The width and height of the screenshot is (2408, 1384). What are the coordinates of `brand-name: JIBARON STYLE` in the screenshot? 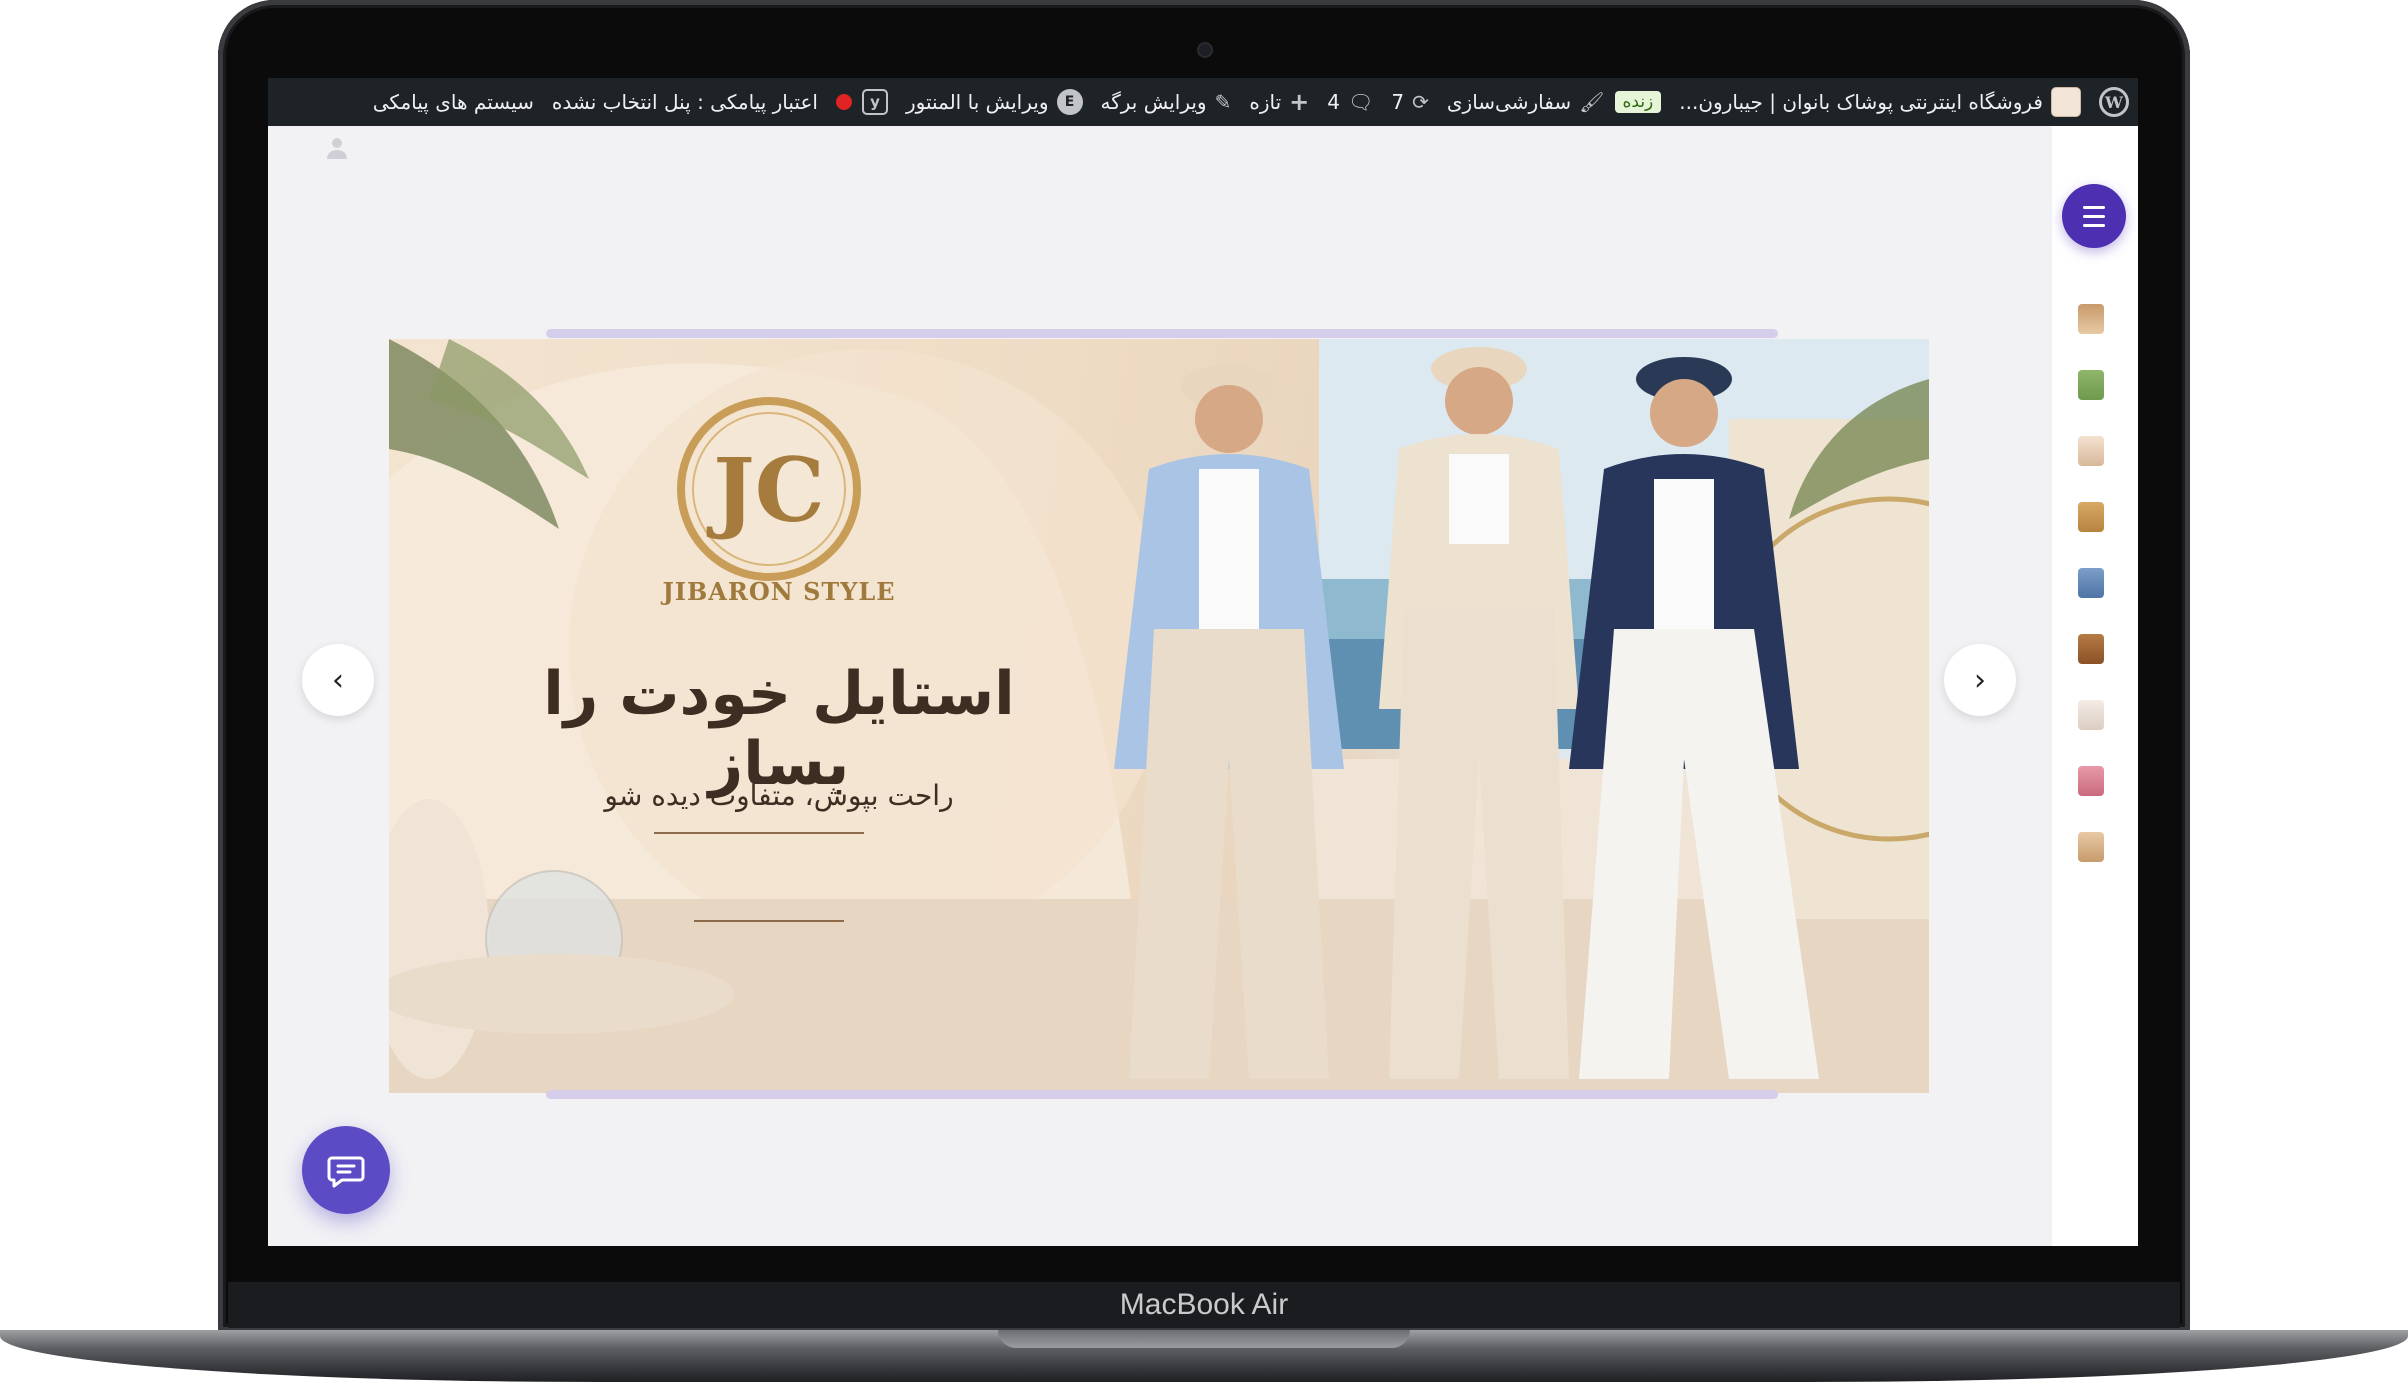 It's located at (779, 591).